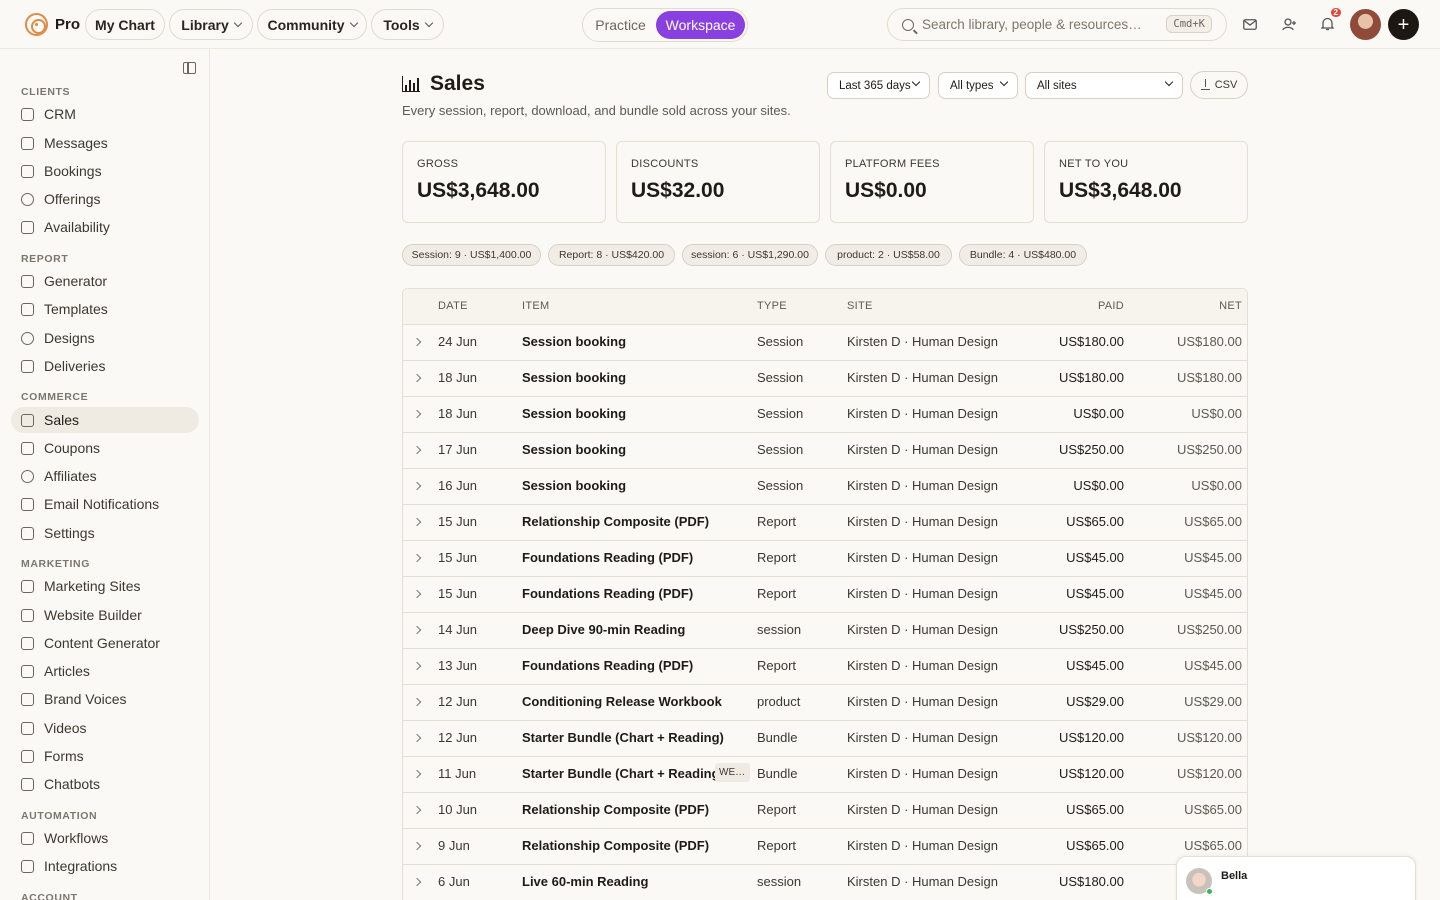  Describe the element at coordinates (458, 593) in the screenshot. I see `cell-date: 15 Jun` at that location.